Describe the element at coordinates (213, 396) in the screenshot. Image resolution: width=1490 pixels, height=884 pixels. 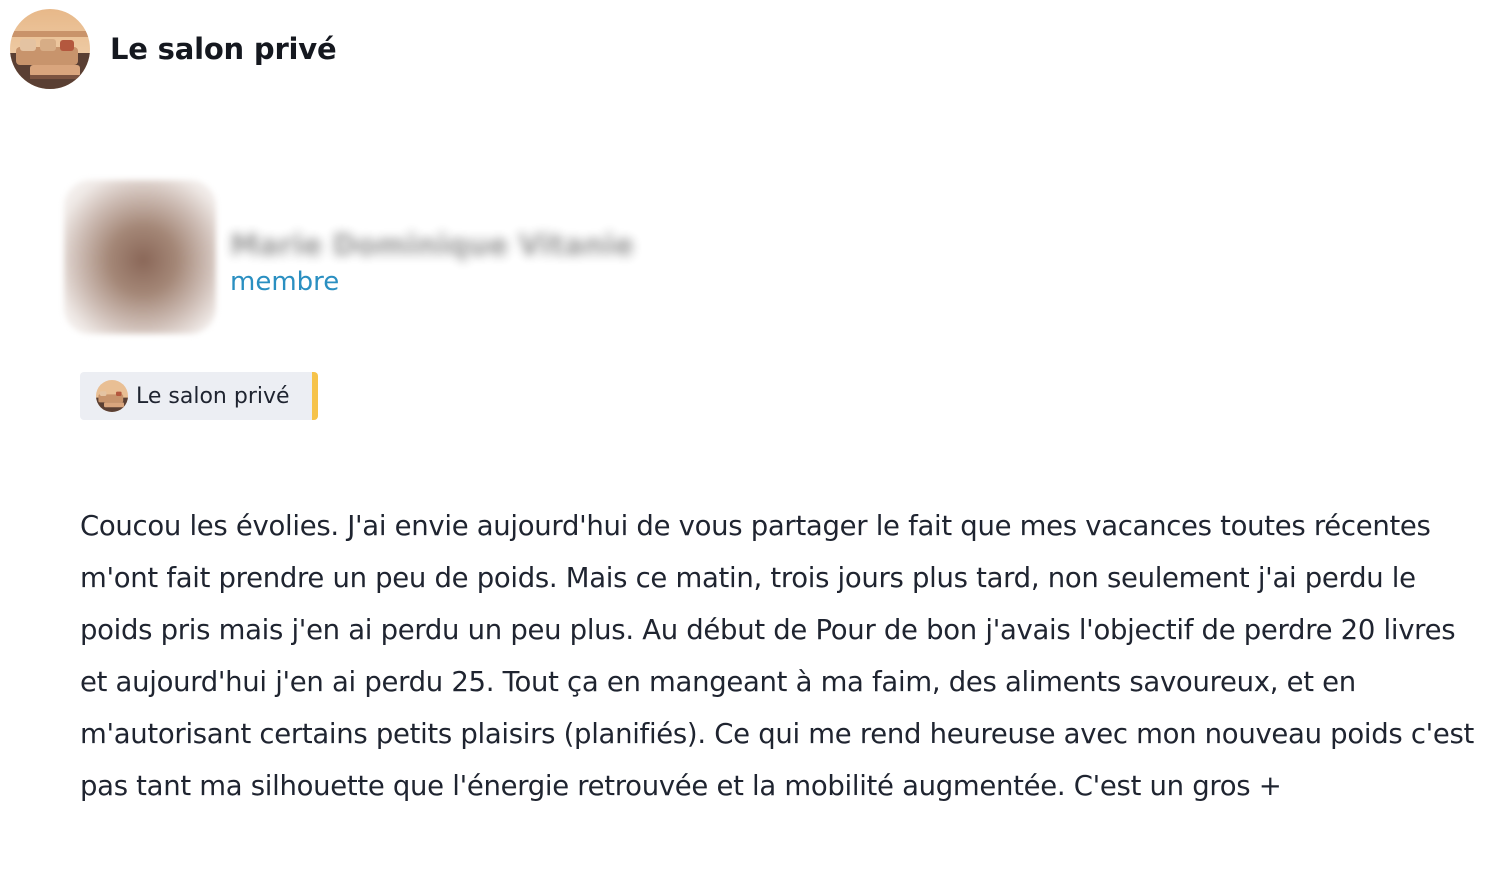
I see `group-chip-label: Le salon privé` at that location.